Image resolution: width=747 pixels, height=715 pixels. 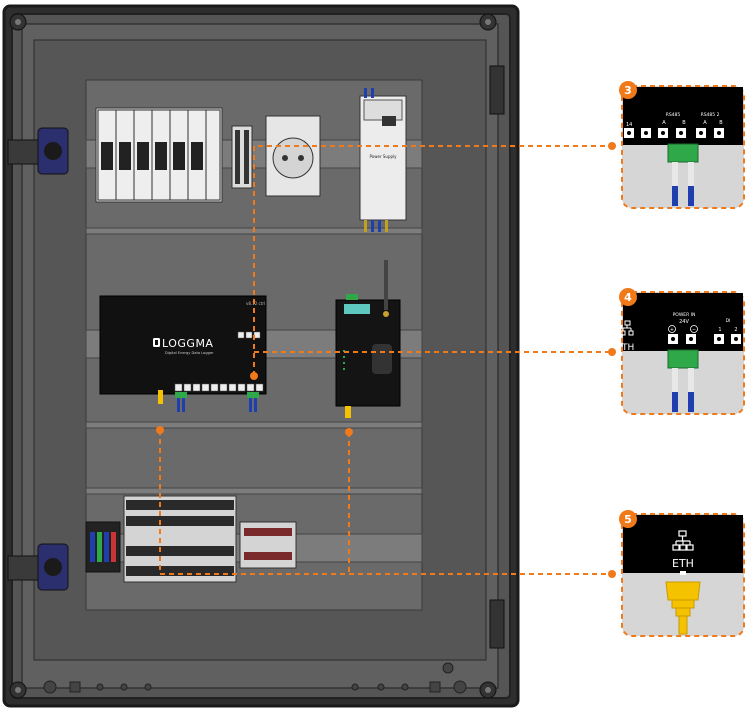 I want to click on di-label: DI, so click(x=728, y=321).